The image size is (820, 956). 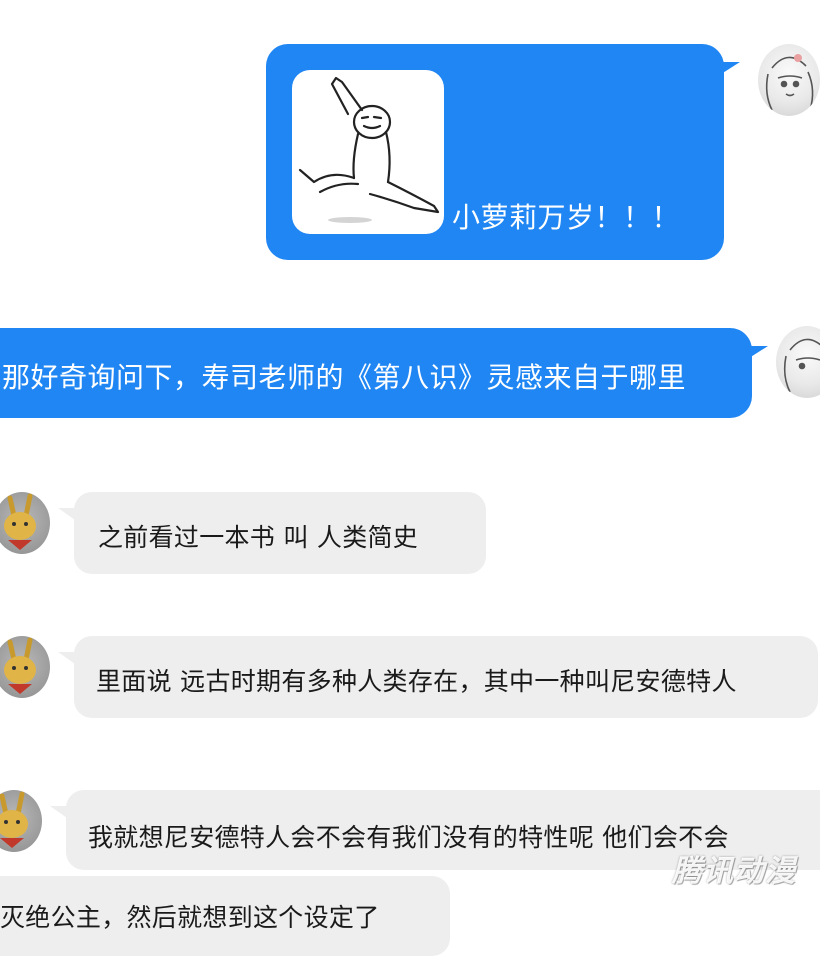 I want to click on message-text: 那好奇询问下，寿司老师的《第八识》灵感来自于哪里, so click(x=344, y=377).